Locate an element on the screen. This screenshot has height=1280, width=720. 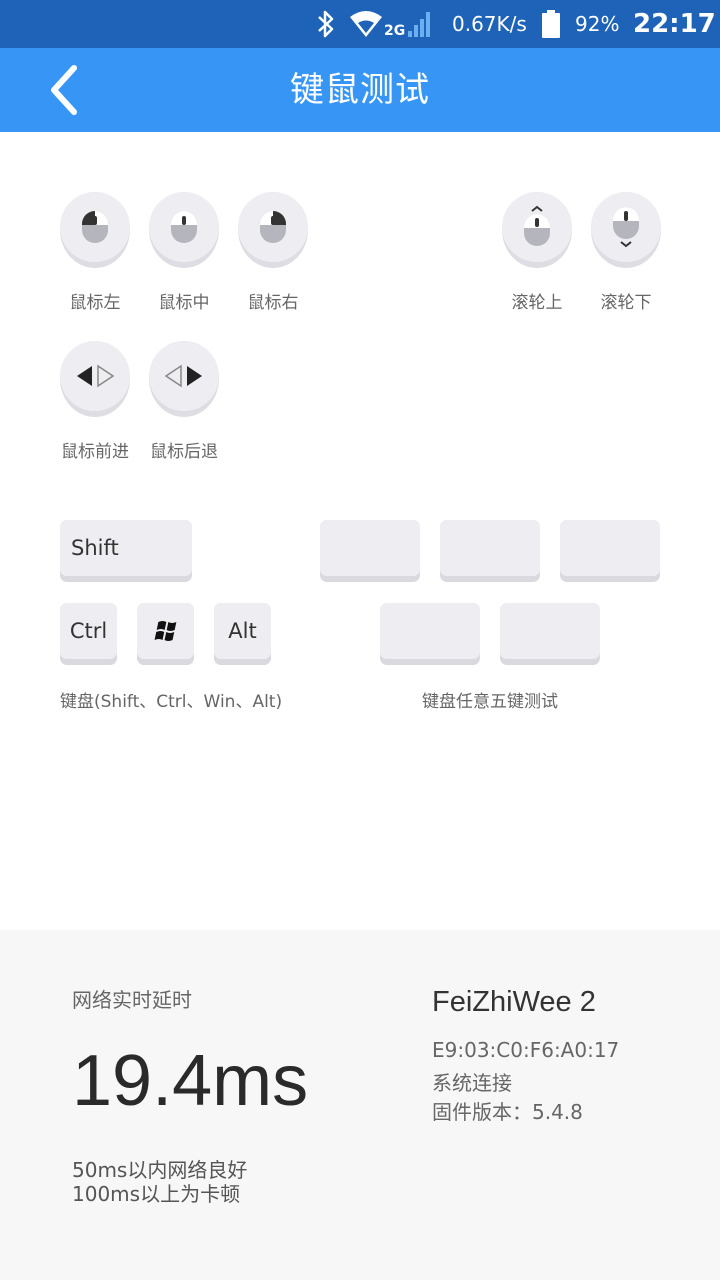
battery-icon is located at coordinates (551, 24).